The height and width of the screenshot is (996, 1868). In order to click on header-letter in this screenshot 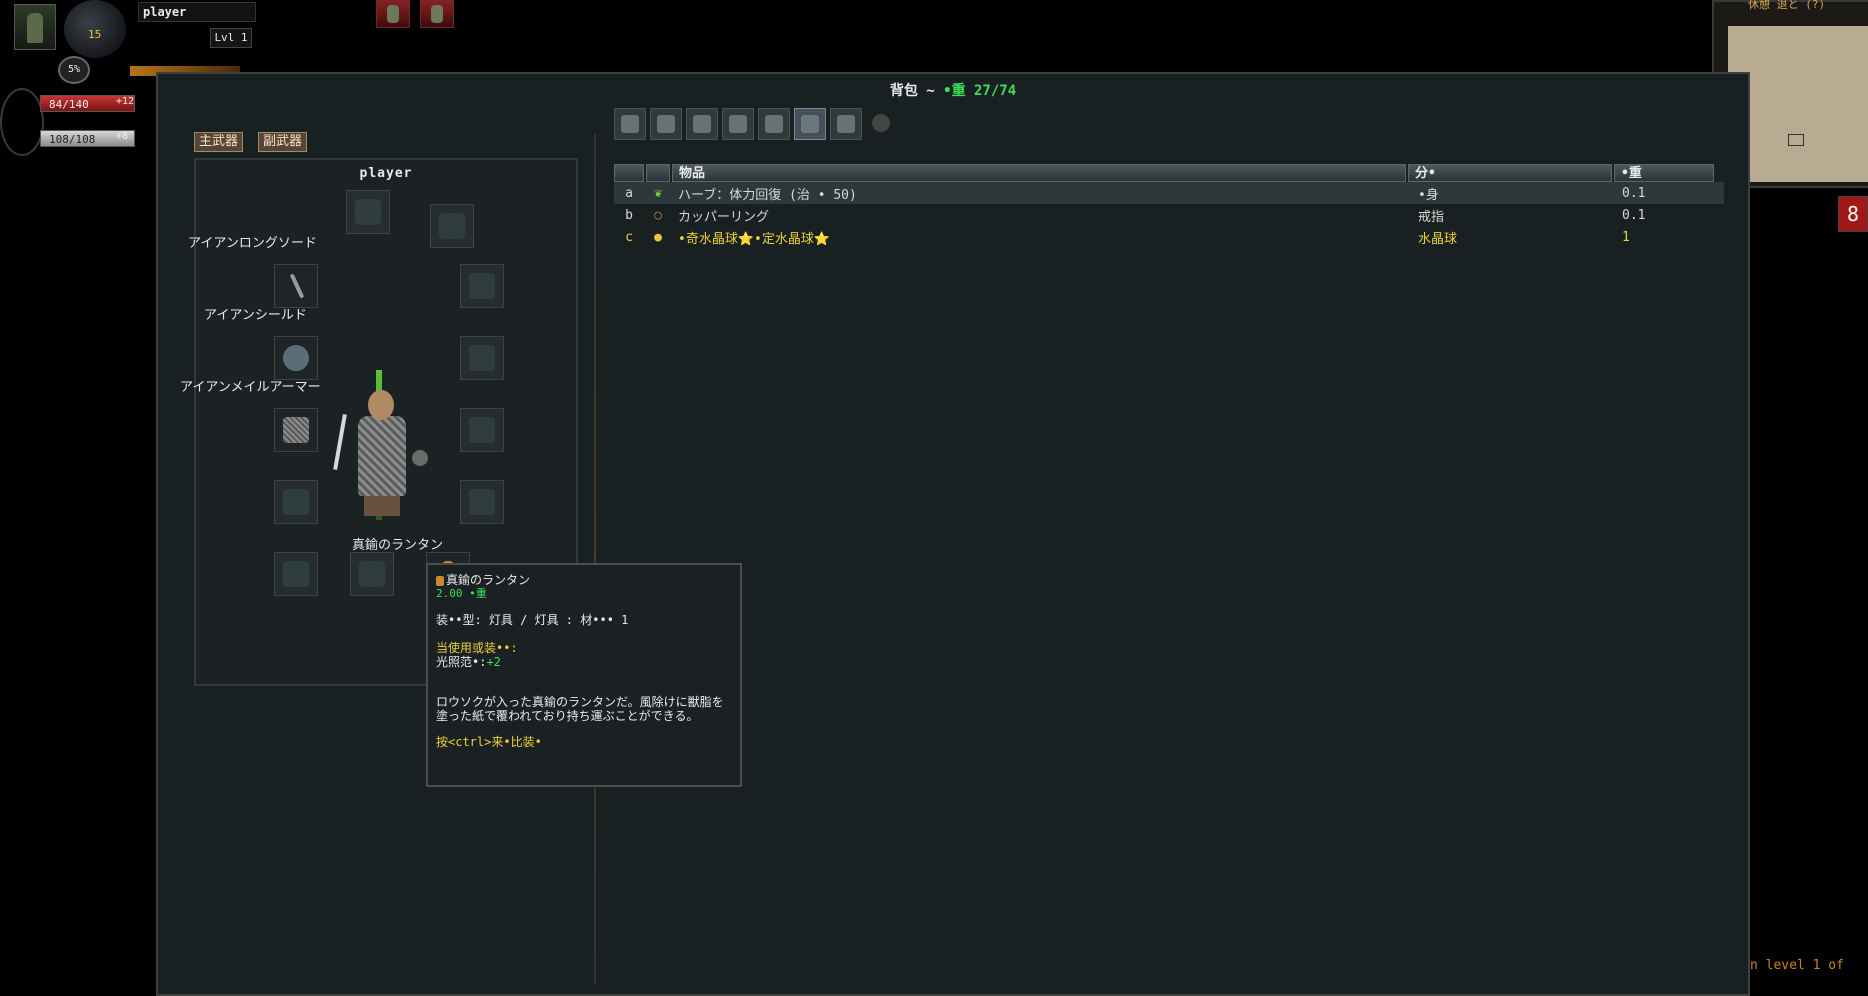, I will do `click(629, 173)`.